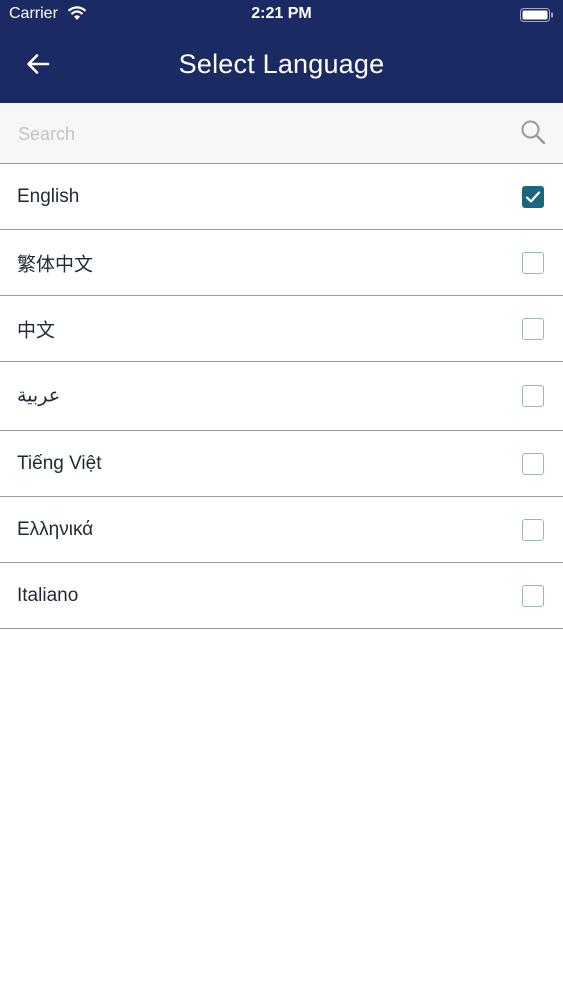 This screenshot has height=1000, width=563. What do you see at coordinates (36, 330) in the screenshot?
I see `language-label: 中文` at bounding box center [36, 330].